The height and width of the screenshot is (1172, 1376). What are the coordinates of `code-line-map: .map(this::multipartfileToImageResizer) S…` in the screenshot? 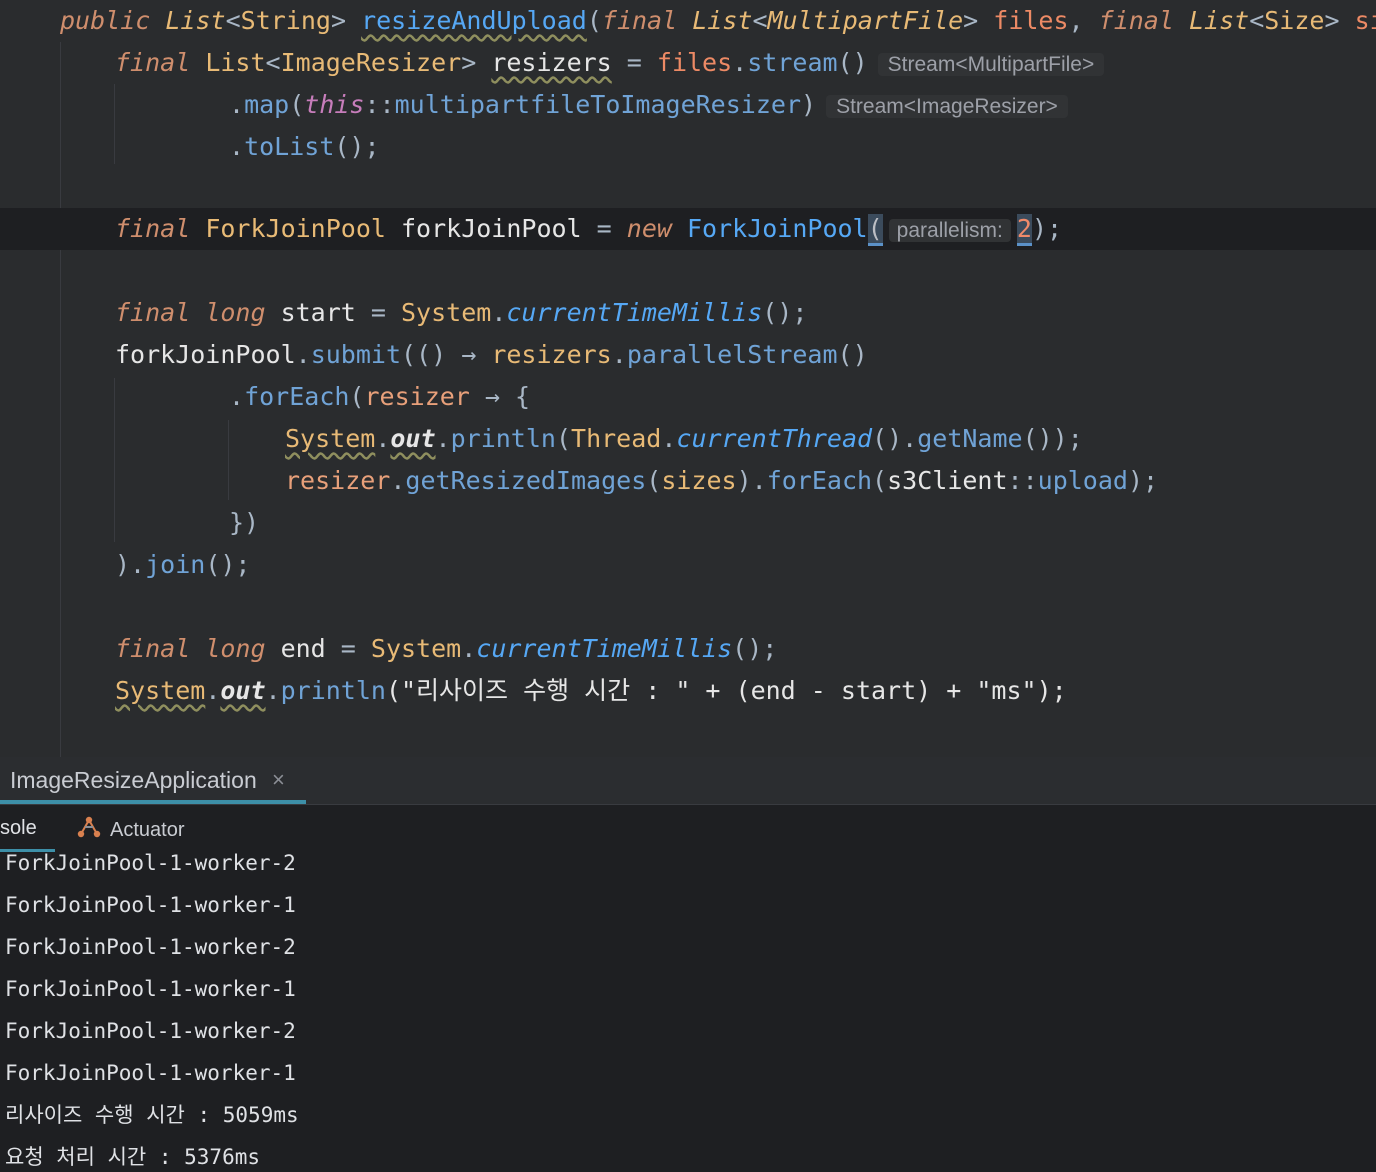 It's located at (688, 105).